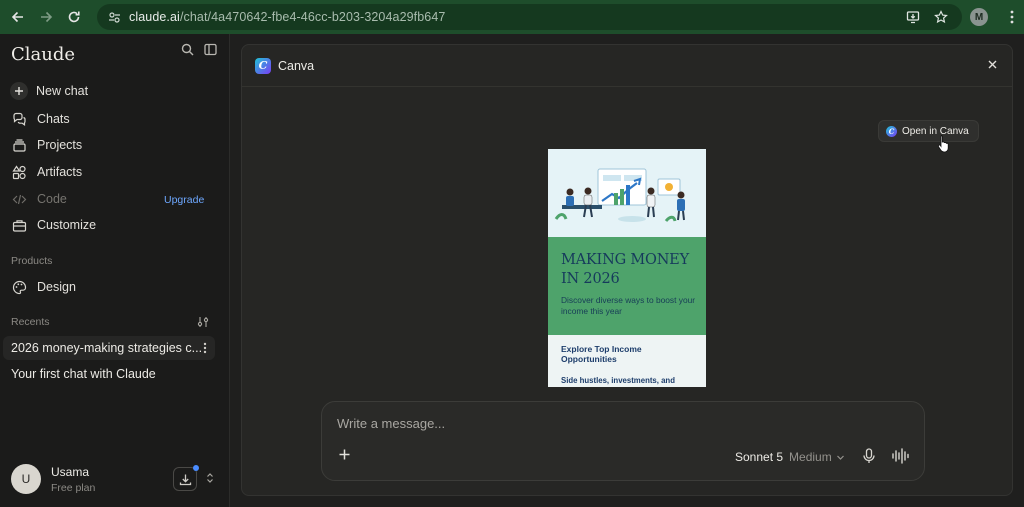  Describe the element at coordinates (617, 423) in the screenshot. I see `message-input` at that location.